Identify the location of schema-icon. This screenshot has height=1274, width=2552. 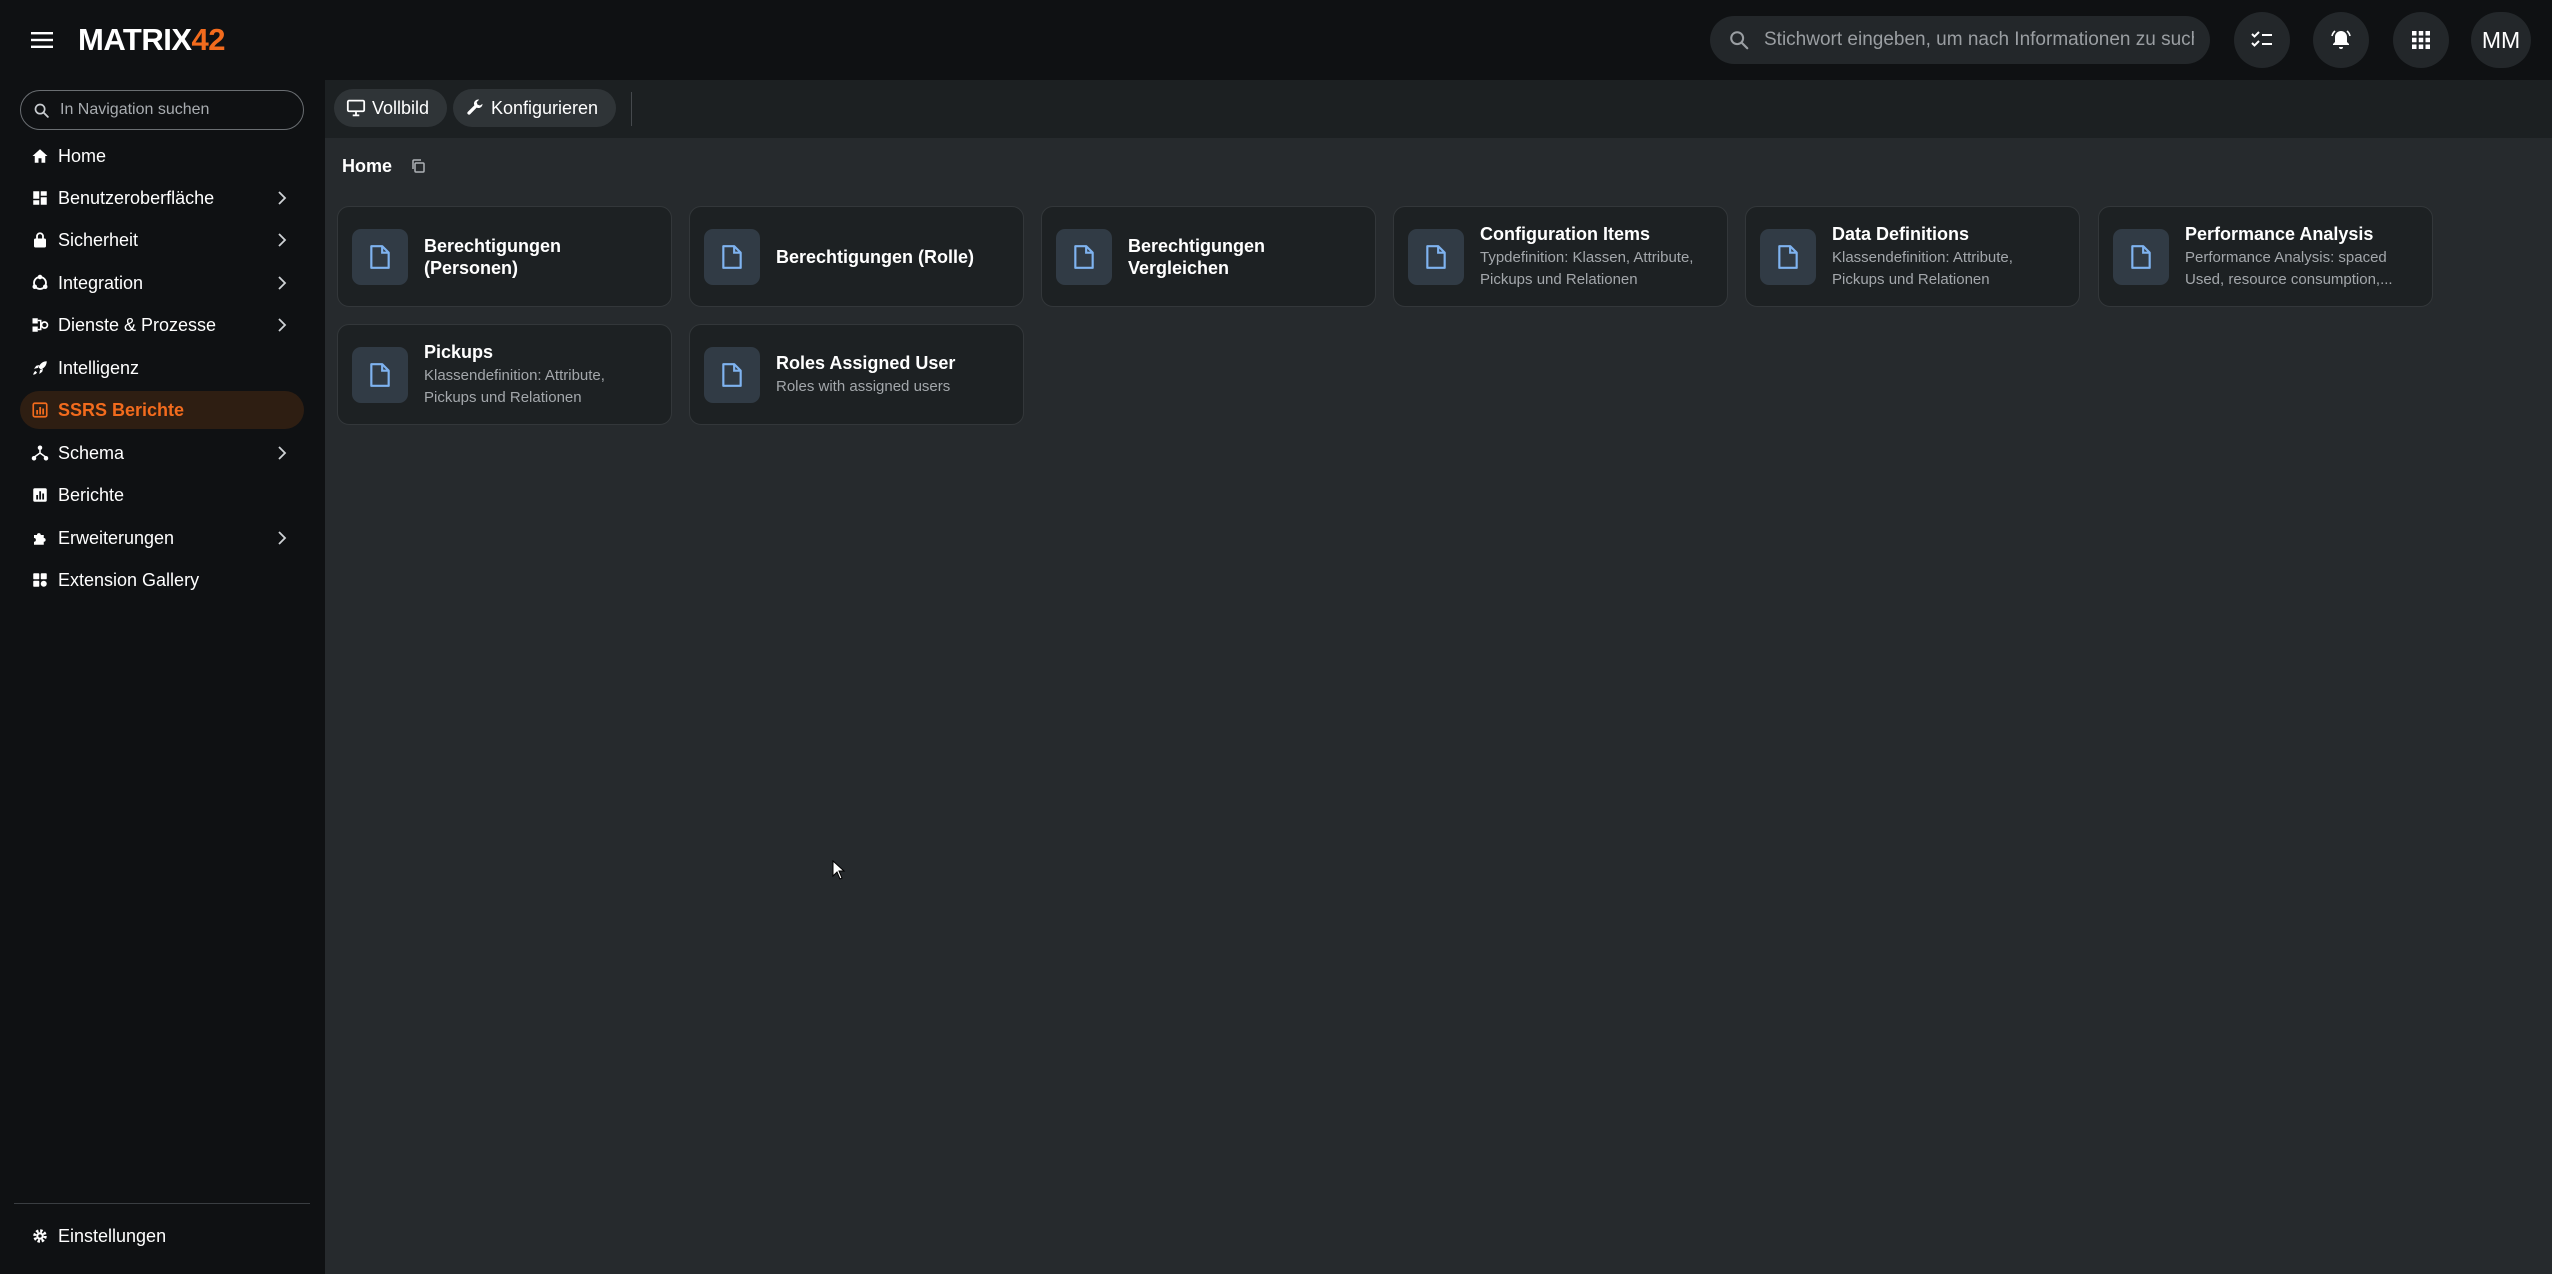
(40, 453).